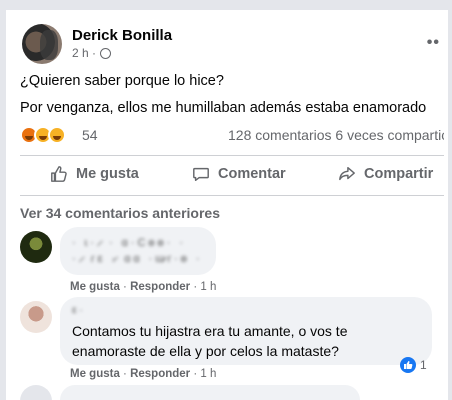 This screenshot has height=400, width=452. What do you see at coordinates (138, 251) in the screenshot?
I see `comment-bubble: · ɩ· ̷ · ɑ·Cɵɵ· · · ̷ ɾɛ ·̷ ɑɑ ·ɯ̷ɾ·ɵ ·` at bounding box center [138, 251].